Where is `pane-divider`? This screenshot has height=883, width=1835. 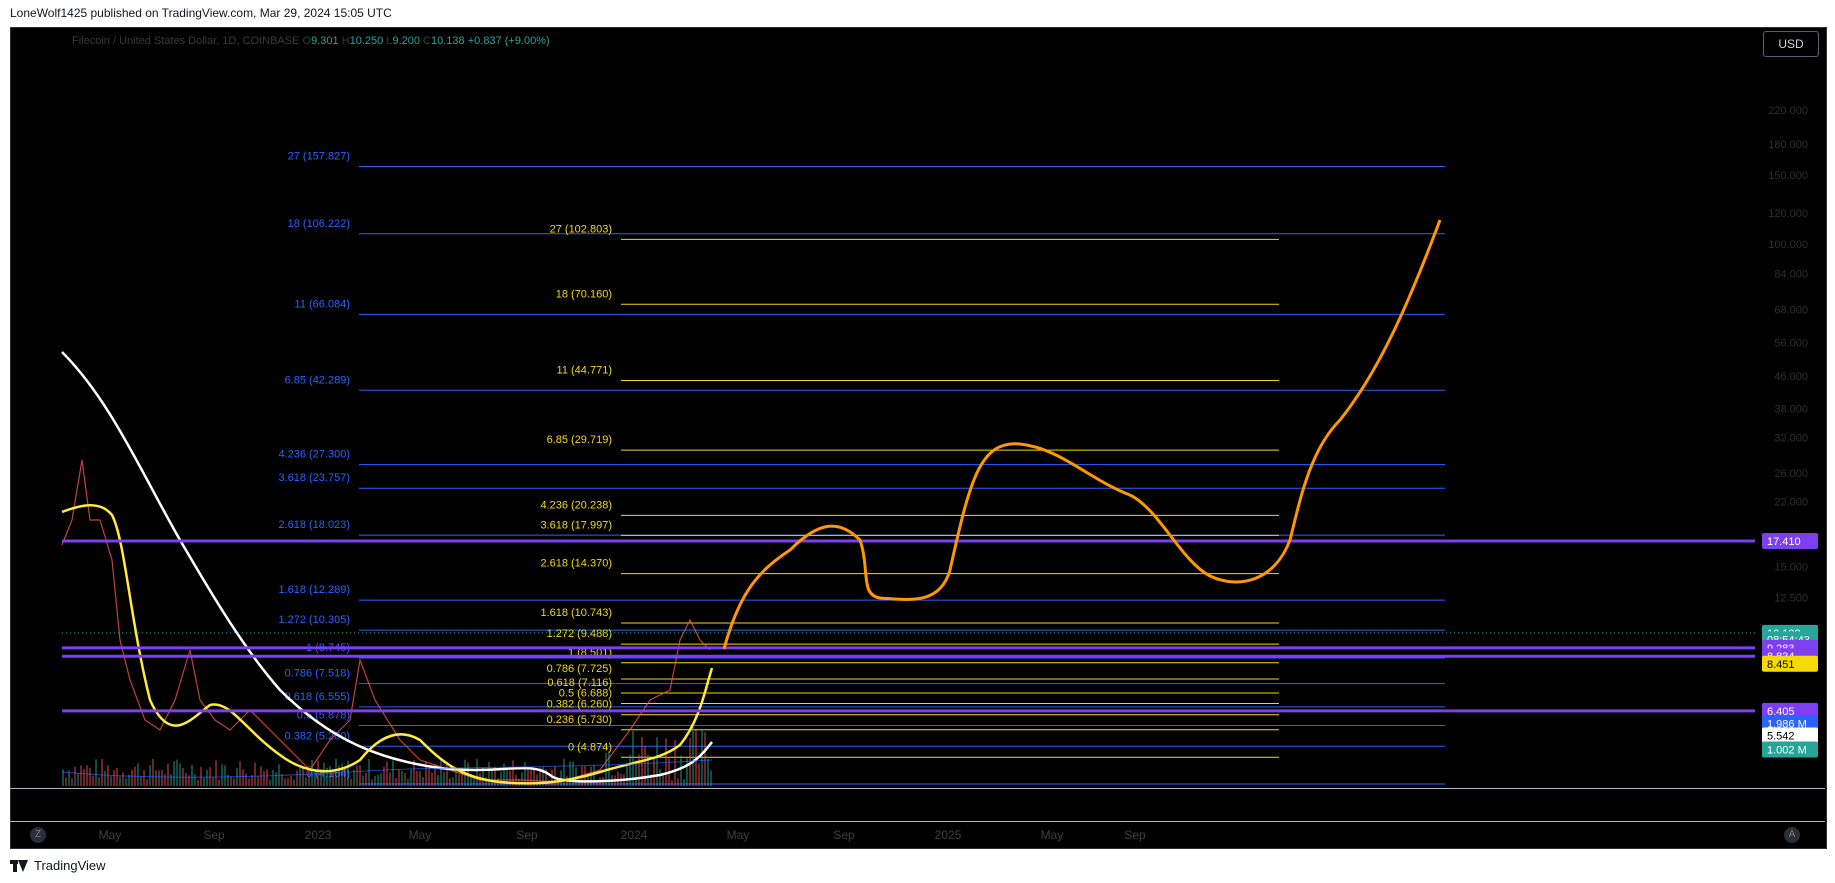
pane-divider is located at coordinates (917, 788).